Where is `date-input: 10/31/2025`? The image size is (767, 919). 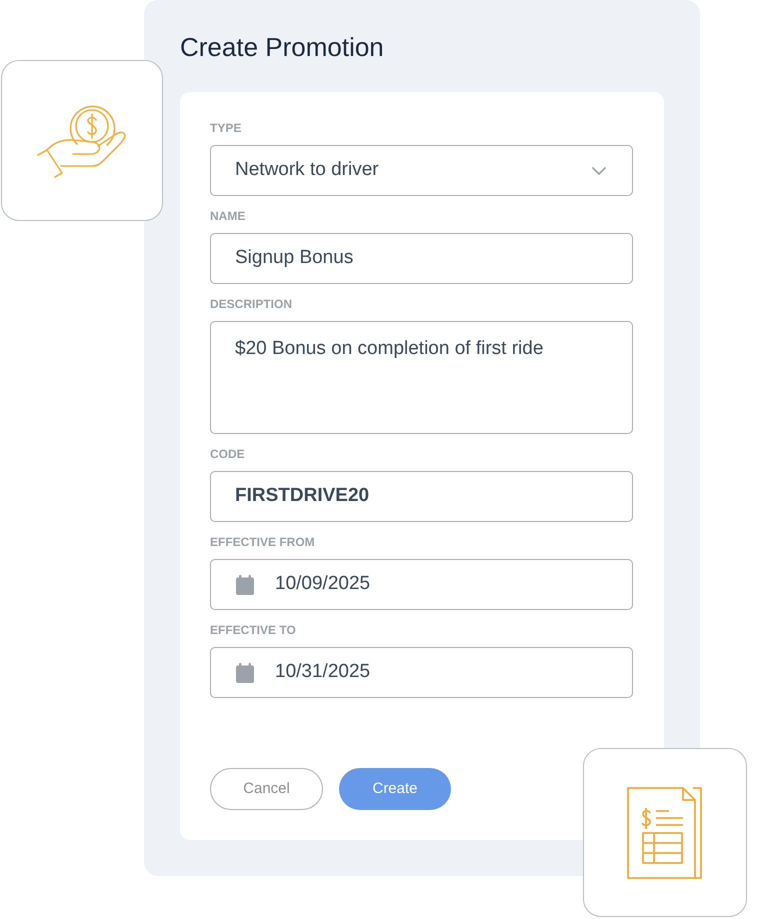
date-input: 10/31/2025 is located at coordinates (421, 672).